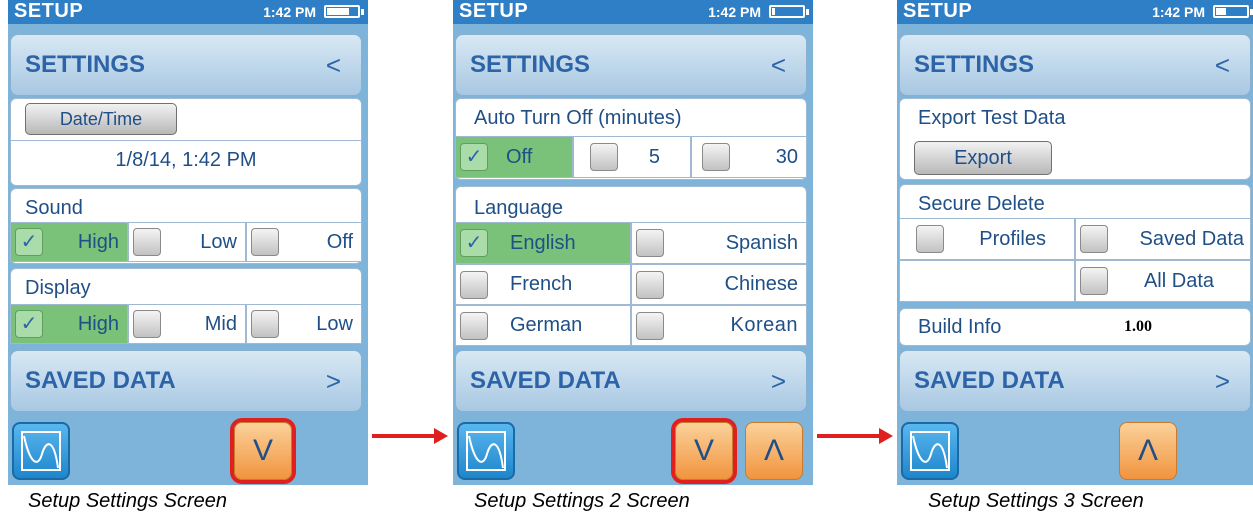 The height and width of the screenshot is (517, 1253). Describe the element at coordinates (761, 284) in the screenshot. I see `option-label: Chinese` at that location.